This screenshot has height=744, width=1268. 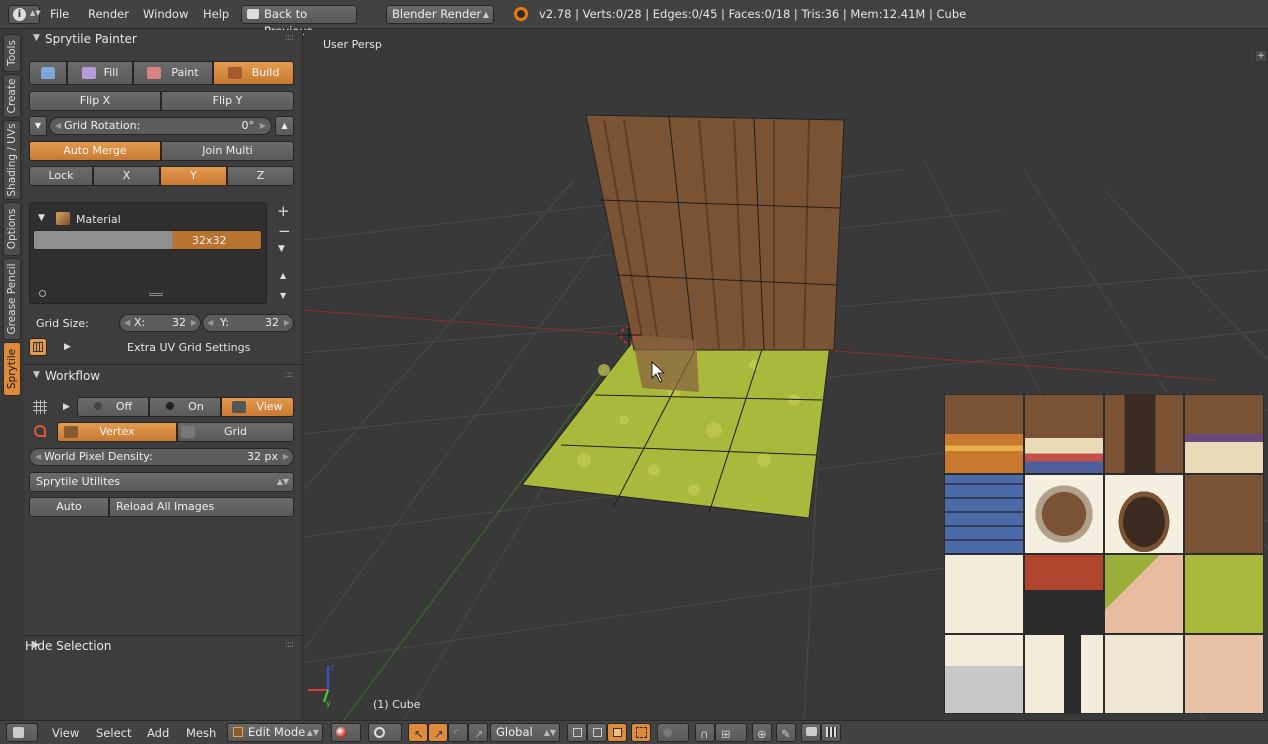 I want to click on sprytile-painter-header: ▼ Sprytile Painter ::::, so click(x=163, y=40).